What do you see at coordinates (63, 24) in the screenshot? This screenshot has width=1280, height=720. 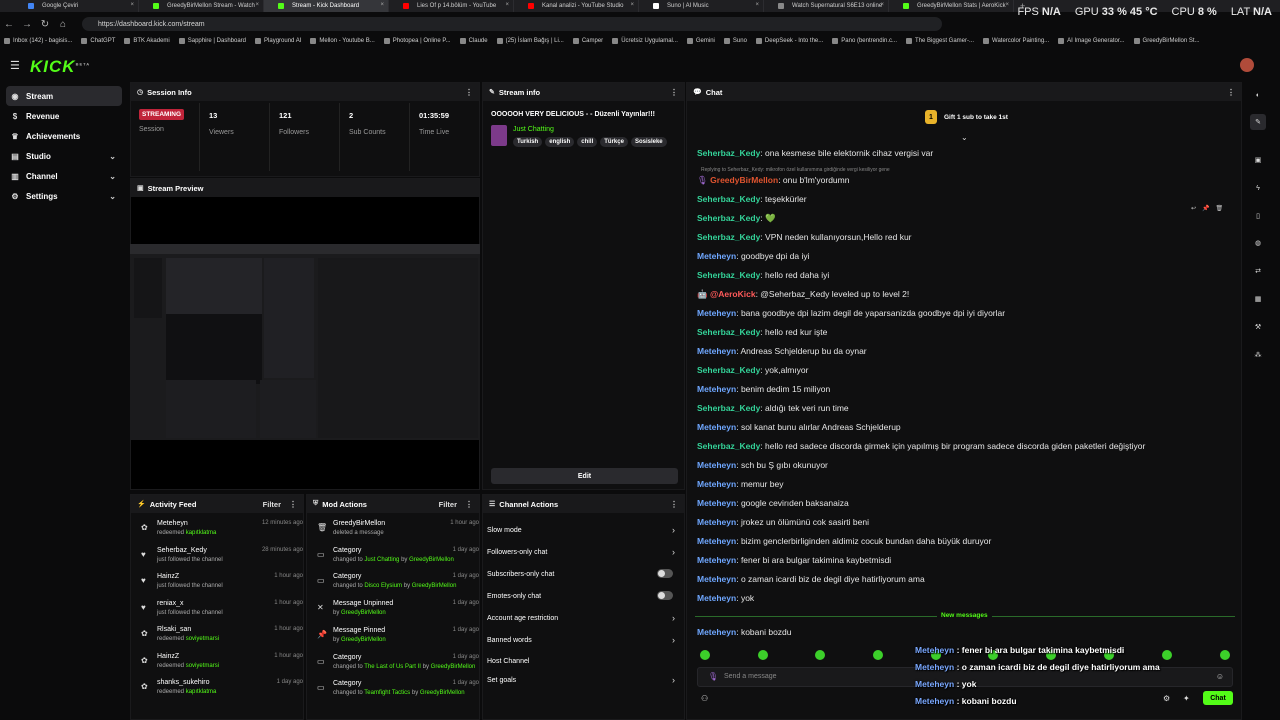 I see `home-icon: ⌂` at bounding box center [63, 24].